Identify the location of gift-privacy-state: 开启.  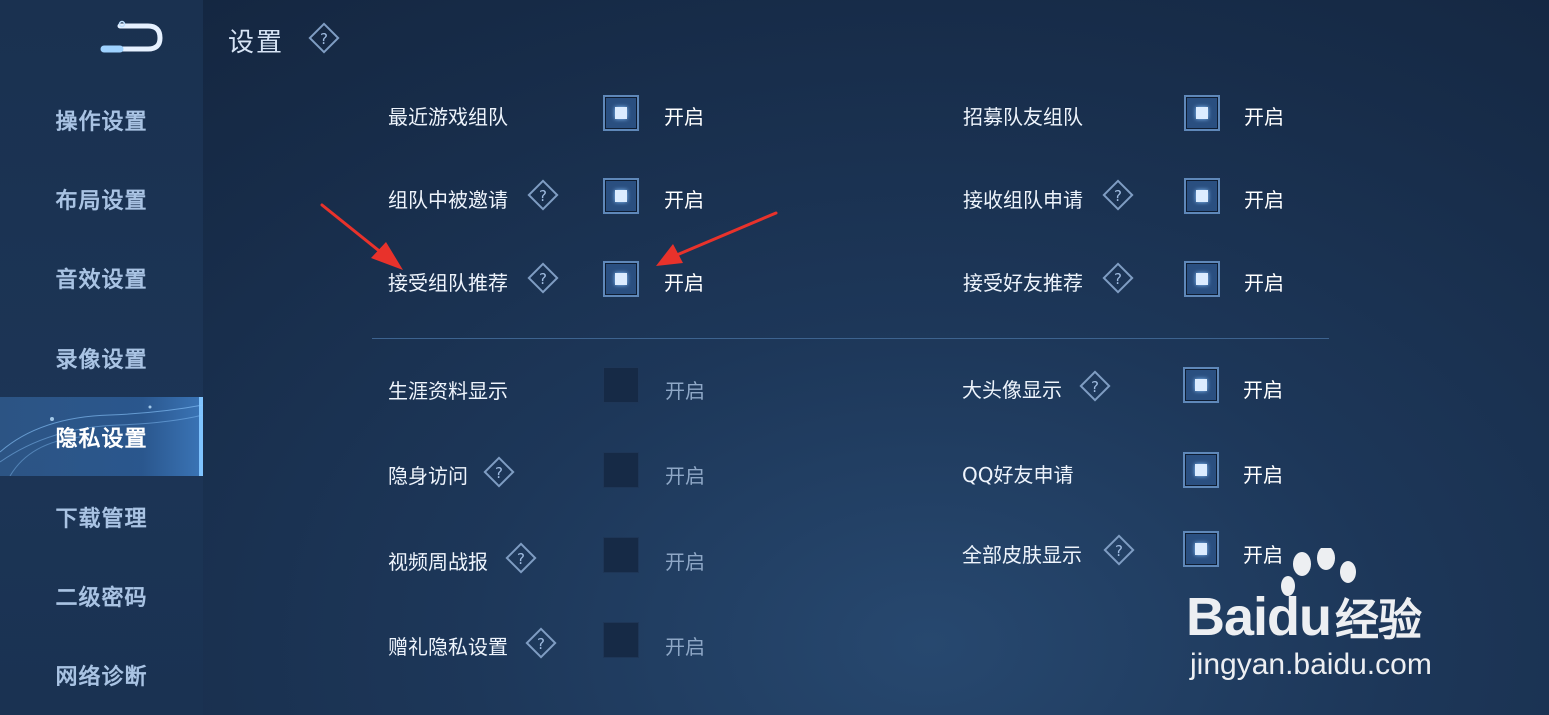
(685, 647).